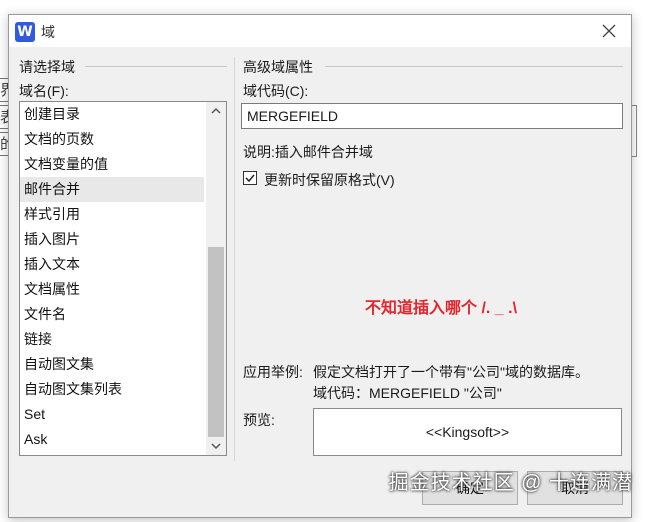 The height and width of the screenshot is (522, 647). What do you see at coordinates (609, 31) in the screenshot?
I see `close-icon` at bounding box center [609, 31].